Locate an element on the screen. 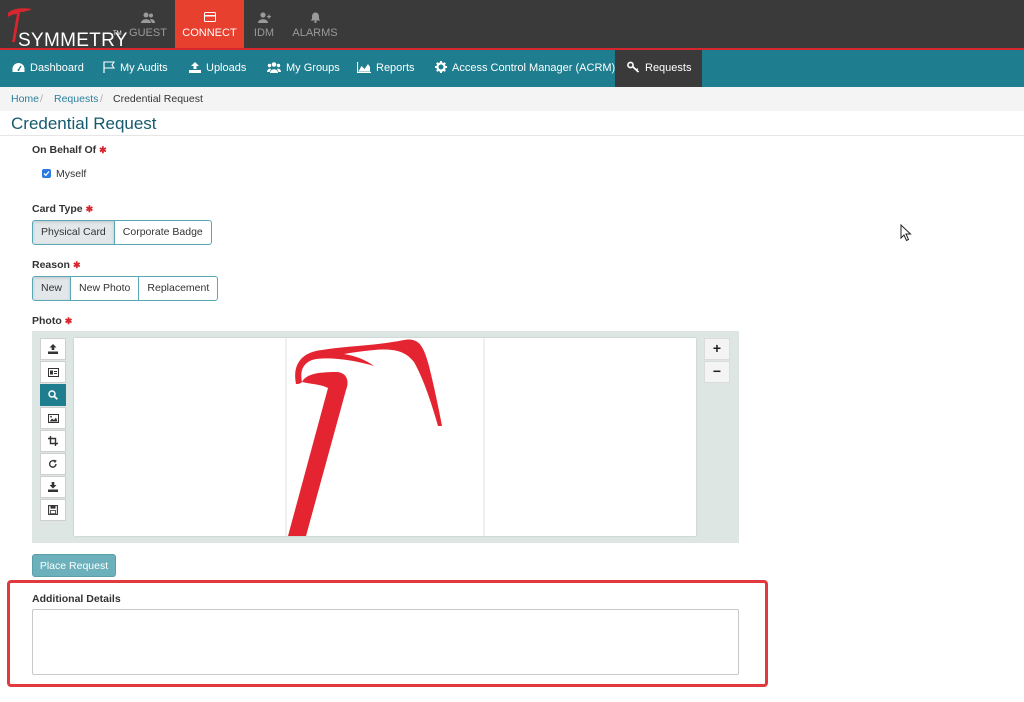 Image resolution: width=1024 pixels, height=702 pixels. crop-tool-button is located at coordinates (53, 441).